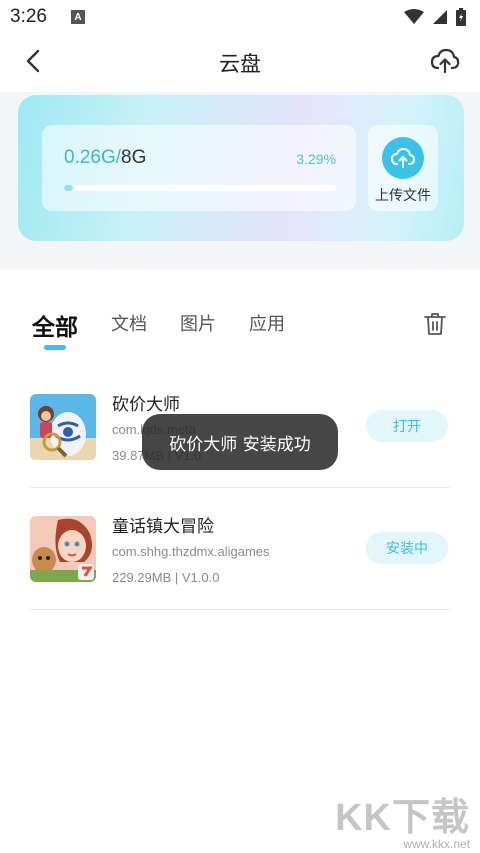  Describe the element at coordinates (55, 347) in the screenshot. I see `tab-active-indicator` at that location.